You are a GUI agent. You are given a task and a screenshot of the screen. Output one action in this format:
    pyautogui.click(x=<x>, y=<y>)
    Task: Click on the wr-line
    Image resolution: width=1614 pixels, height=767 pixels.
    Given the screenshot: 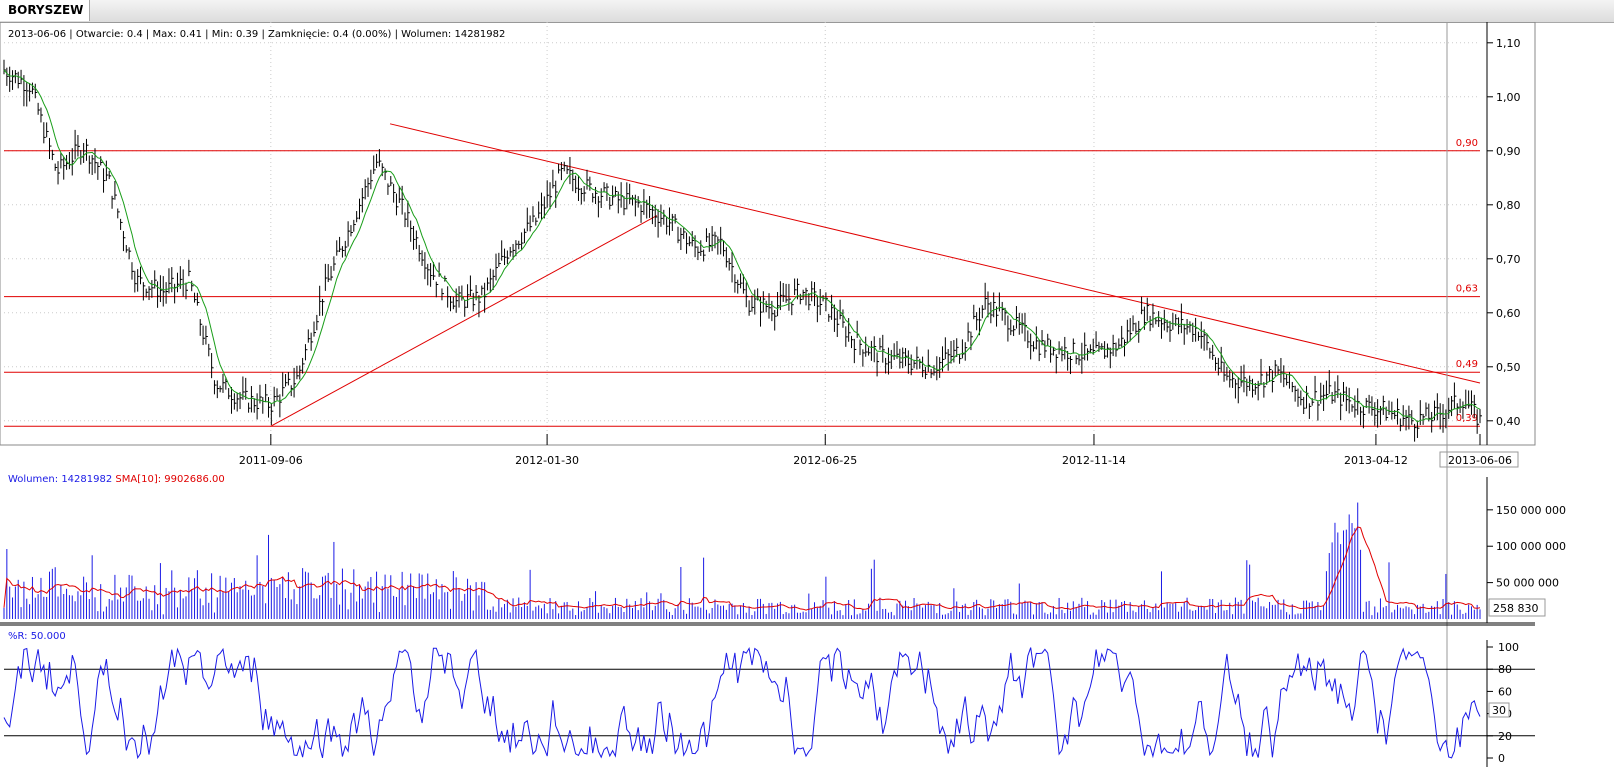 What is the action you would take?
    pyautogui.click(x=742, y=703)
    